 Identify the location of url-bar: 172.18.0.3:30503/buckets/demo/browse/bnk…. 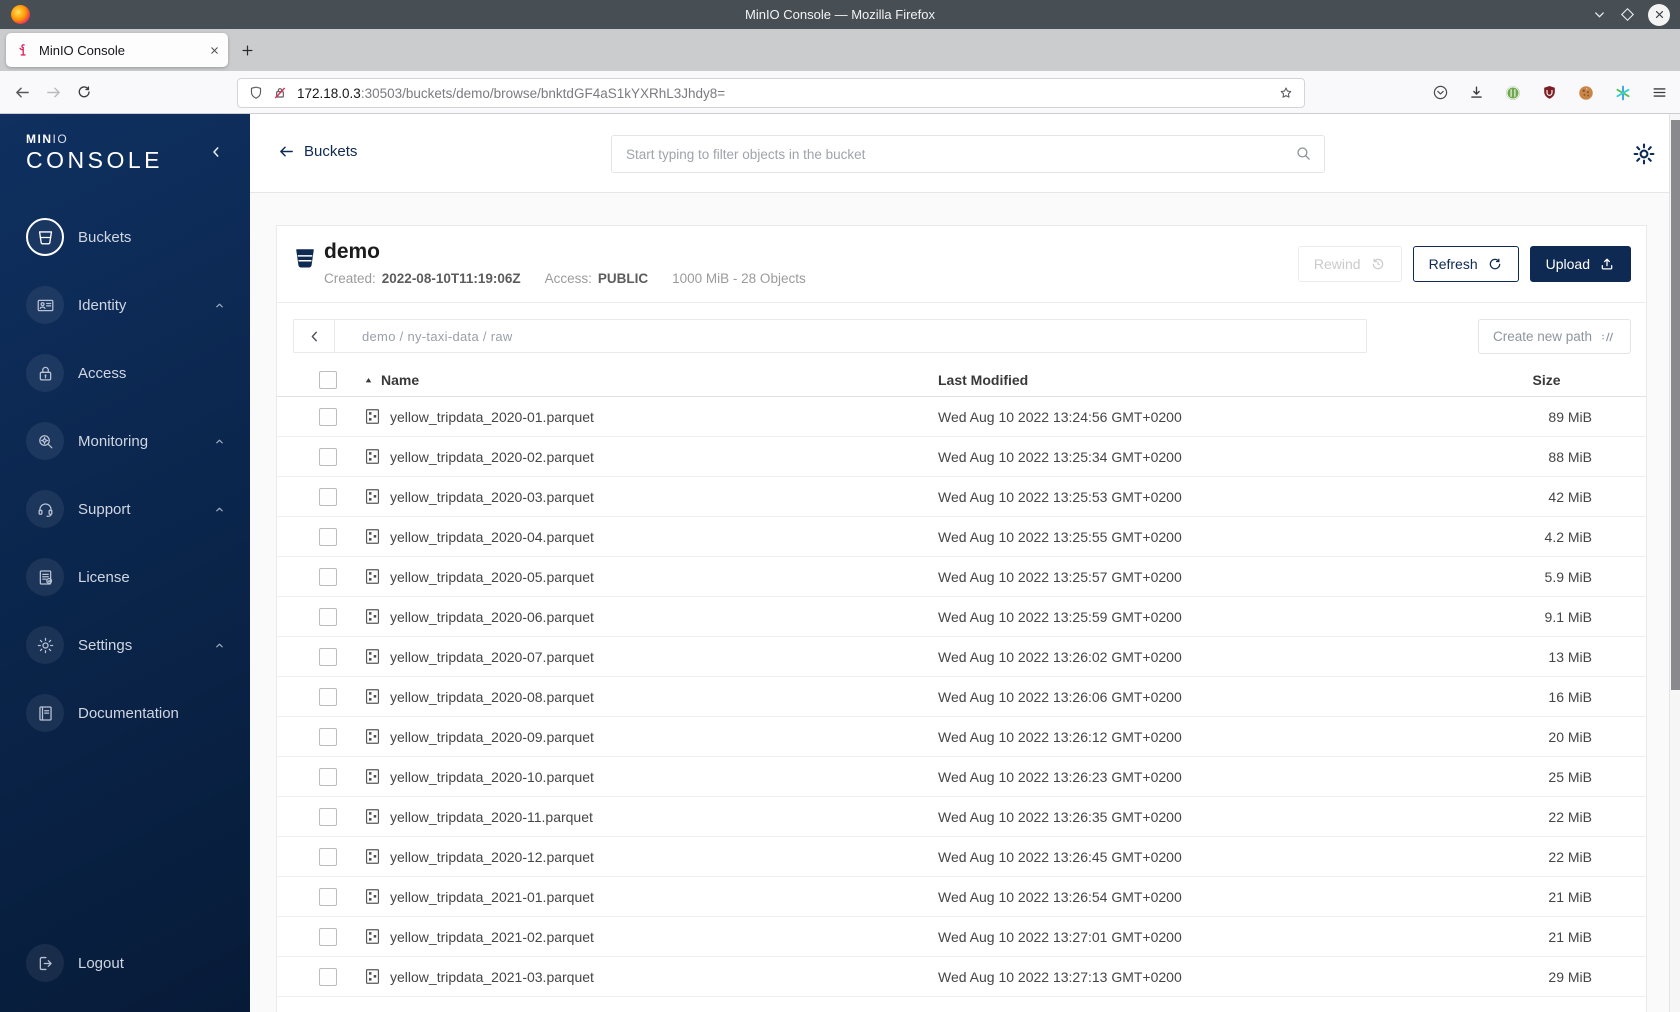
(771, 93).